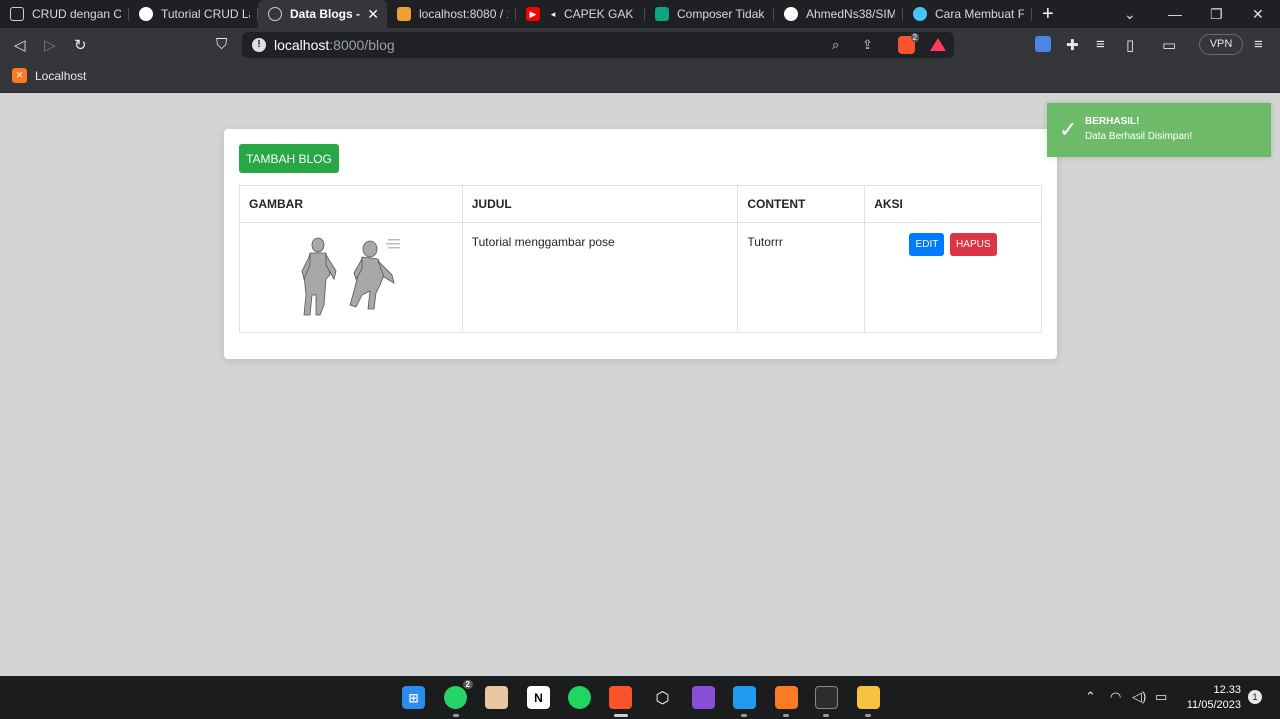 Image resolution: width=1280 pixels, height=719 pixels. Describe the element at coordinates (1209, 698) in the screenshot. I see `system-clock: 12.33 11/05/2023` at that location.